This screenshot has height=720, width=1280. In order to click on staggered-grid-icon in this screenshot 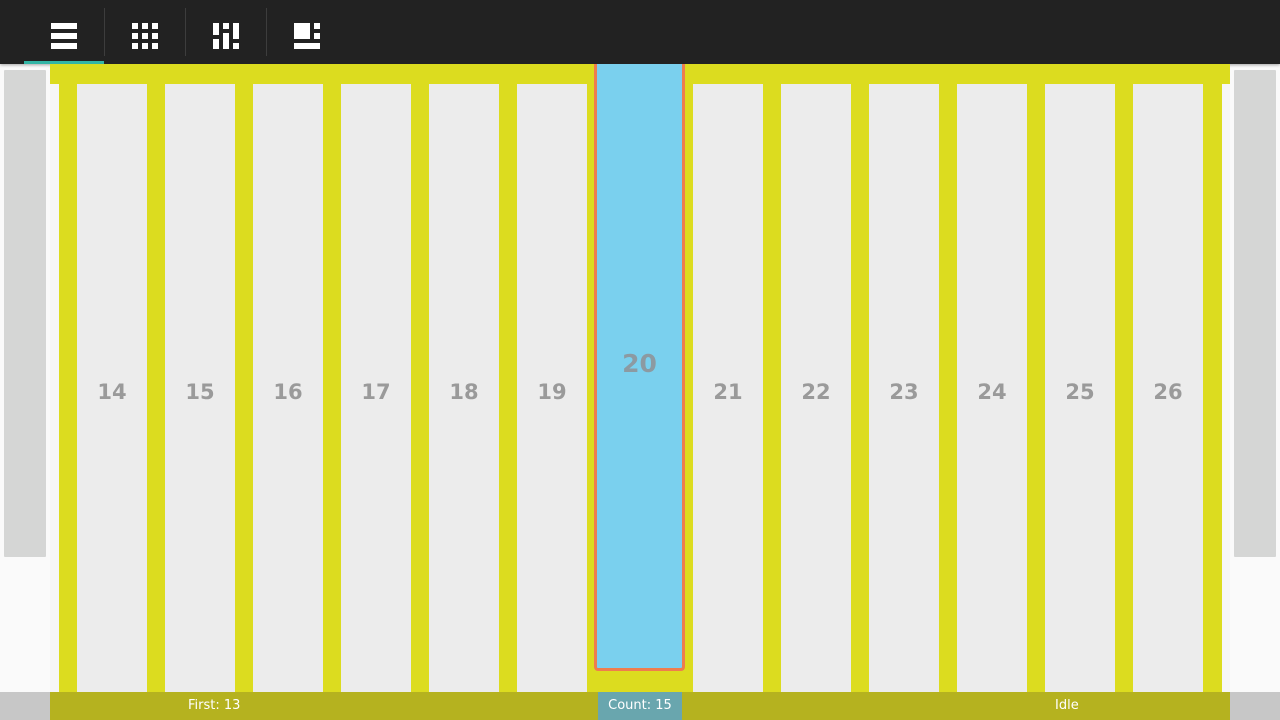, I will do `click(226, 36)`.